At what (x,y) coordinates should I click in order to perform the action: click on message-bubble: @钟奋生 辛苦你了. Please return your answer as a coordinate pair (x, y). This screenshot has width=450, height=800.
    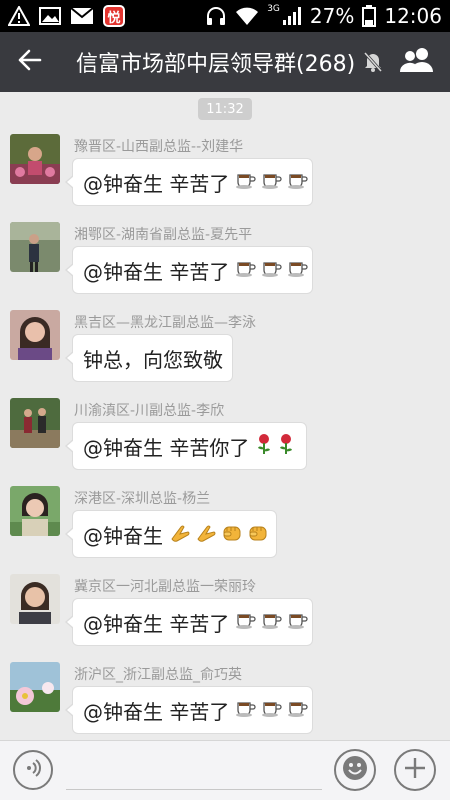
    Looking at the image, I should click on (186, 446).